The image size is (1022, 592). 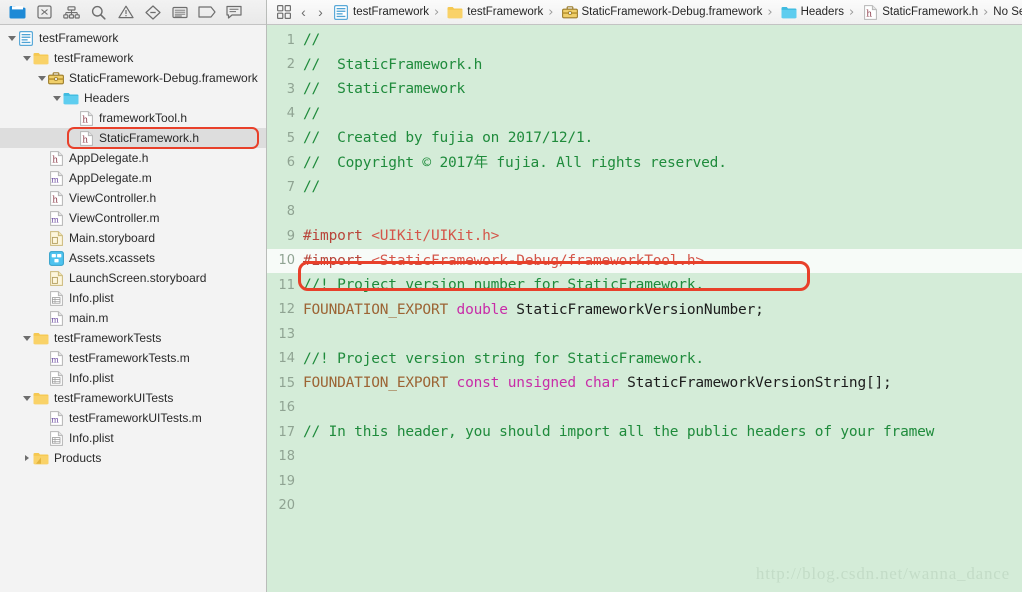 What do you see at coordinates (125, 12) in the screenshot?
I see `issue-navigator-icon` at bounding box center [125, 12].